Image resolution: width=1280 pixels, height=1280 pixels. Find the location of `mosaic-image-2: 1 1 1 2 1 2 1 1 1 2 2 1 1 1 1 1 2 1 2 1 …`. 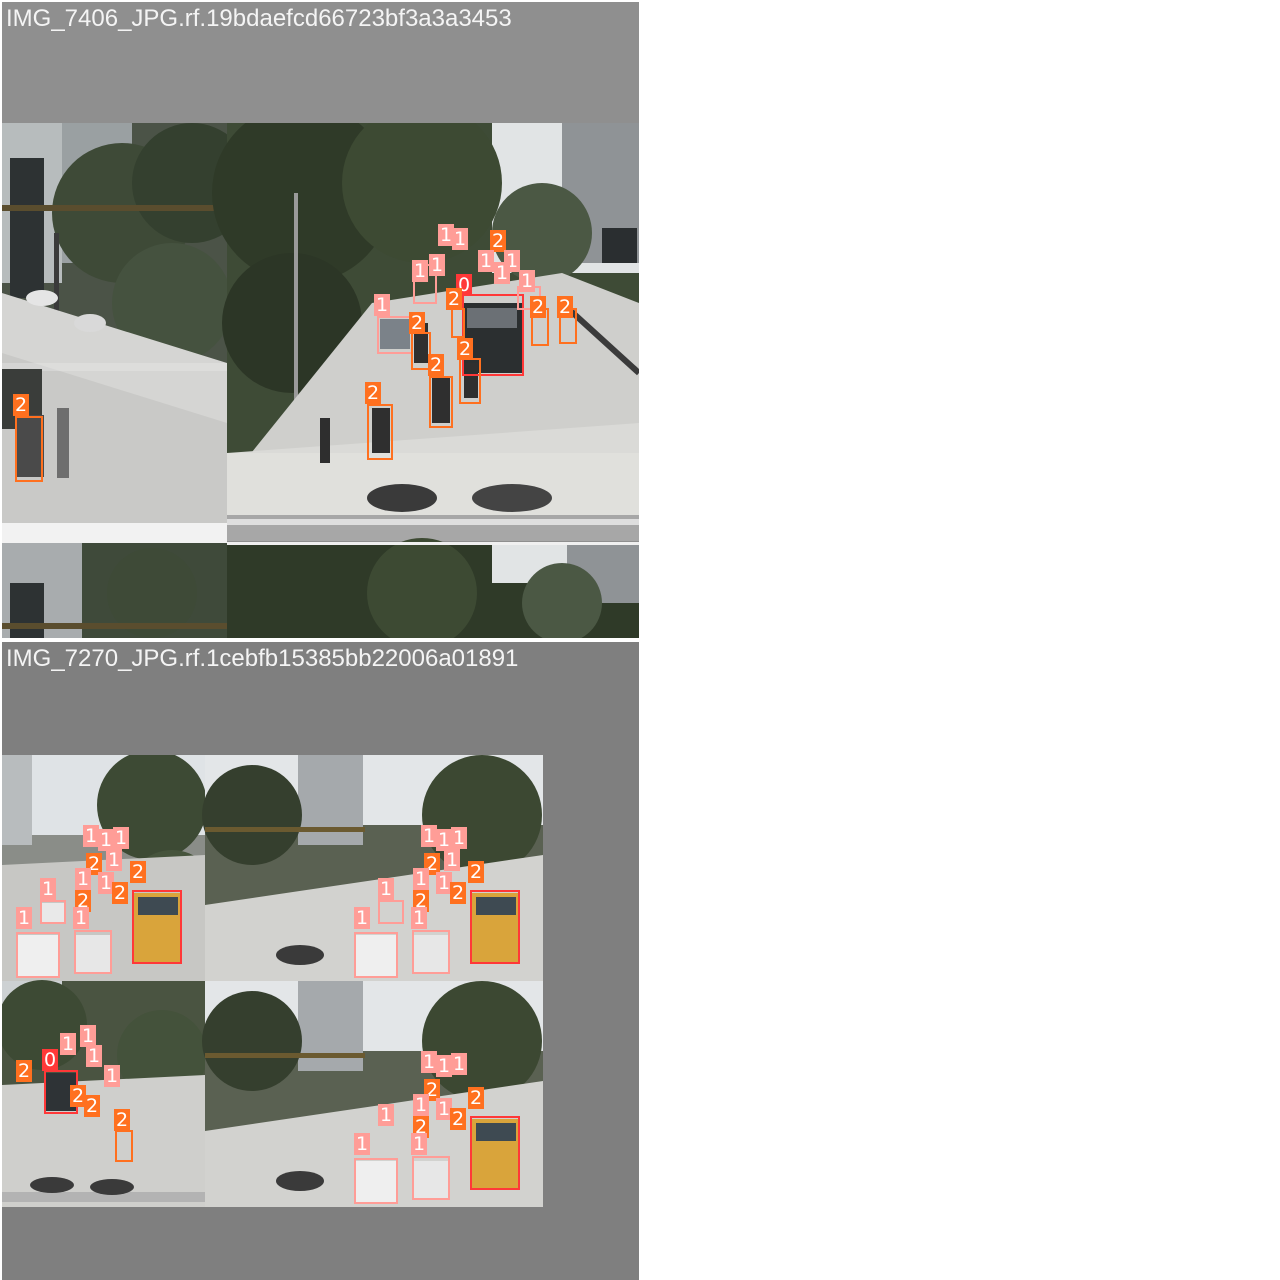

mosaic-image-2: 1 1 1 2 1 2 1 1 1 2 2 1 1 1 1 1 2 1 2 1 … is located at coordinates (272, 981).